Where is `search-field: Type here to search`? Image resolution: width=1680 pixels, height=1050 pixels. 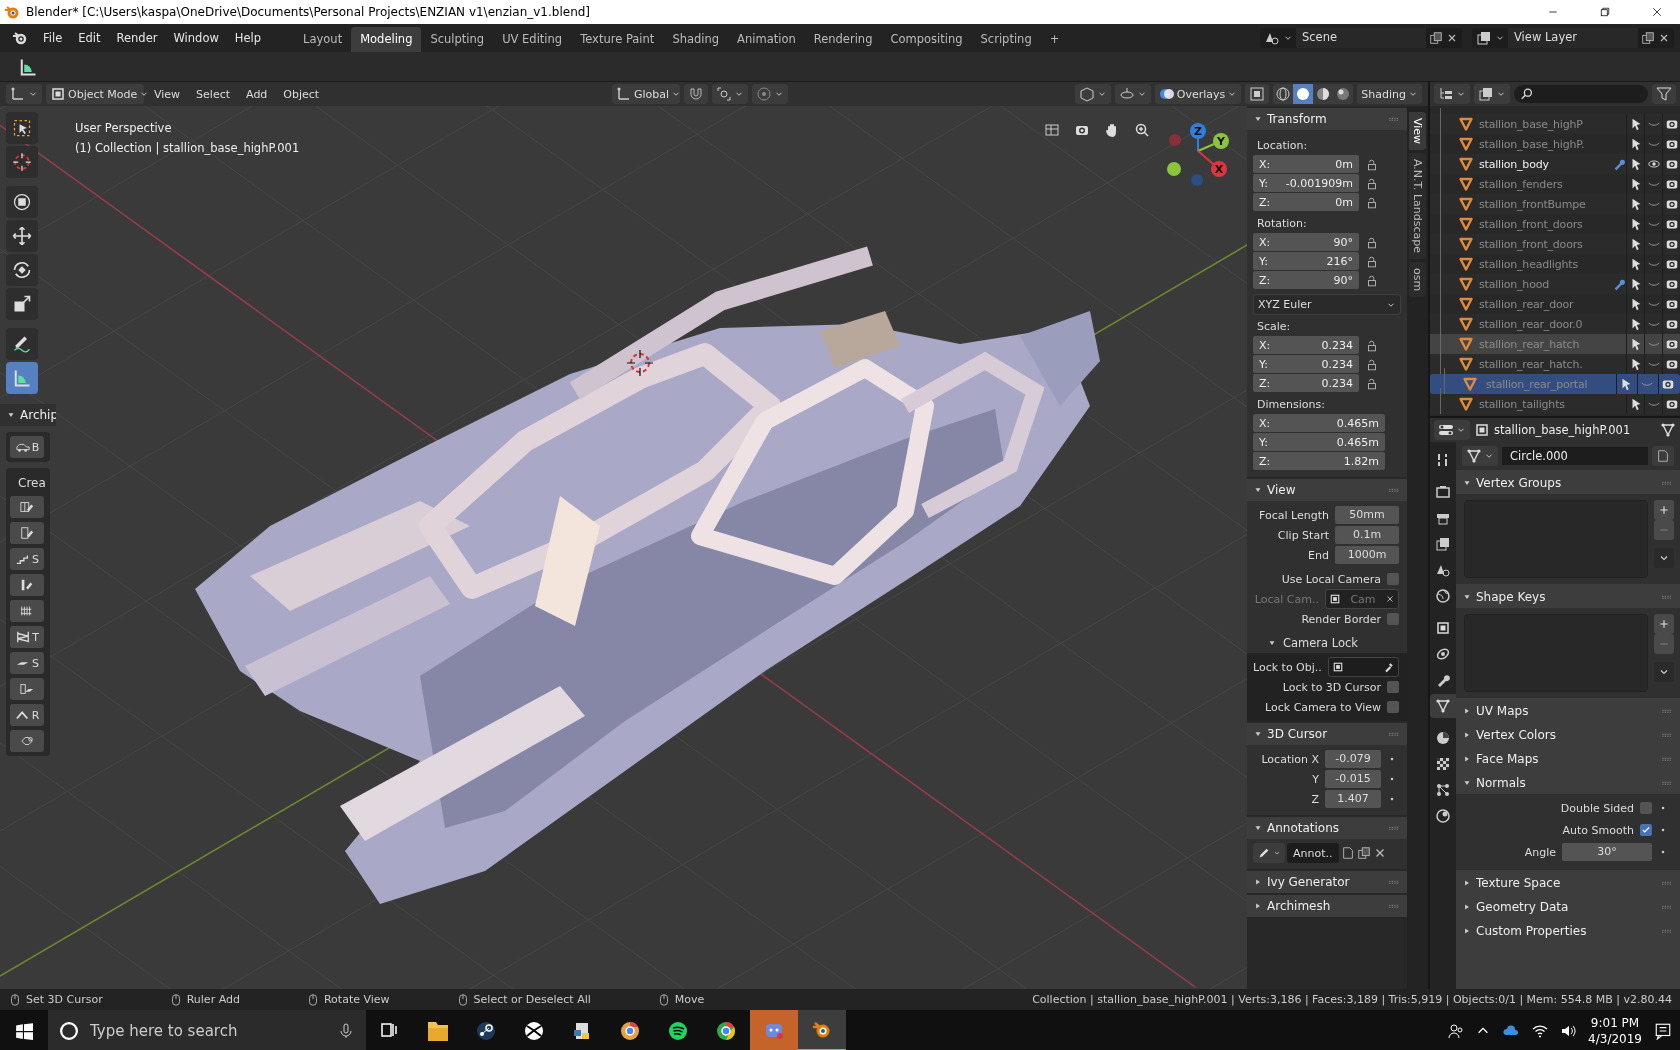
search-field: Type here to search is located at coordinates (208, 1030).